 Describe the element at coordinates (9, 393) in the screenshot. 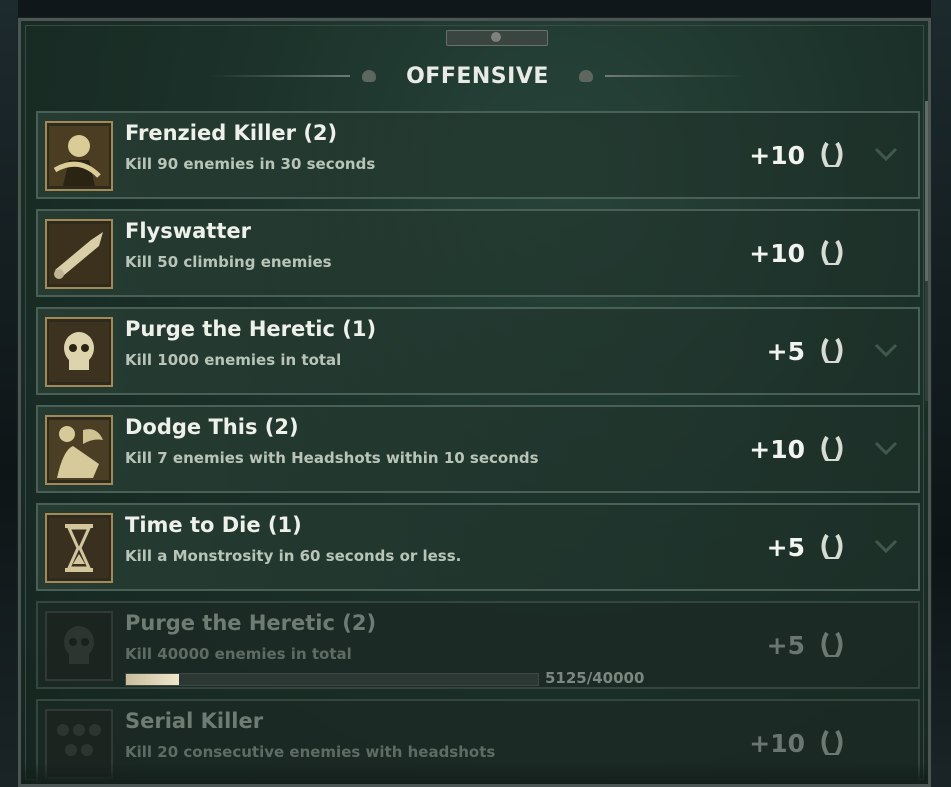

I see `background-left` at that location.